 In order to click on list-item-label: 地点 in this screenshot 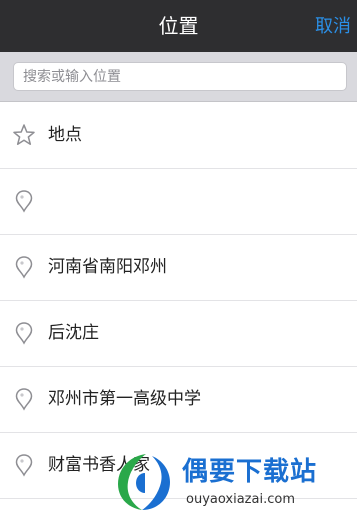, I will do `click(65, 135)`.